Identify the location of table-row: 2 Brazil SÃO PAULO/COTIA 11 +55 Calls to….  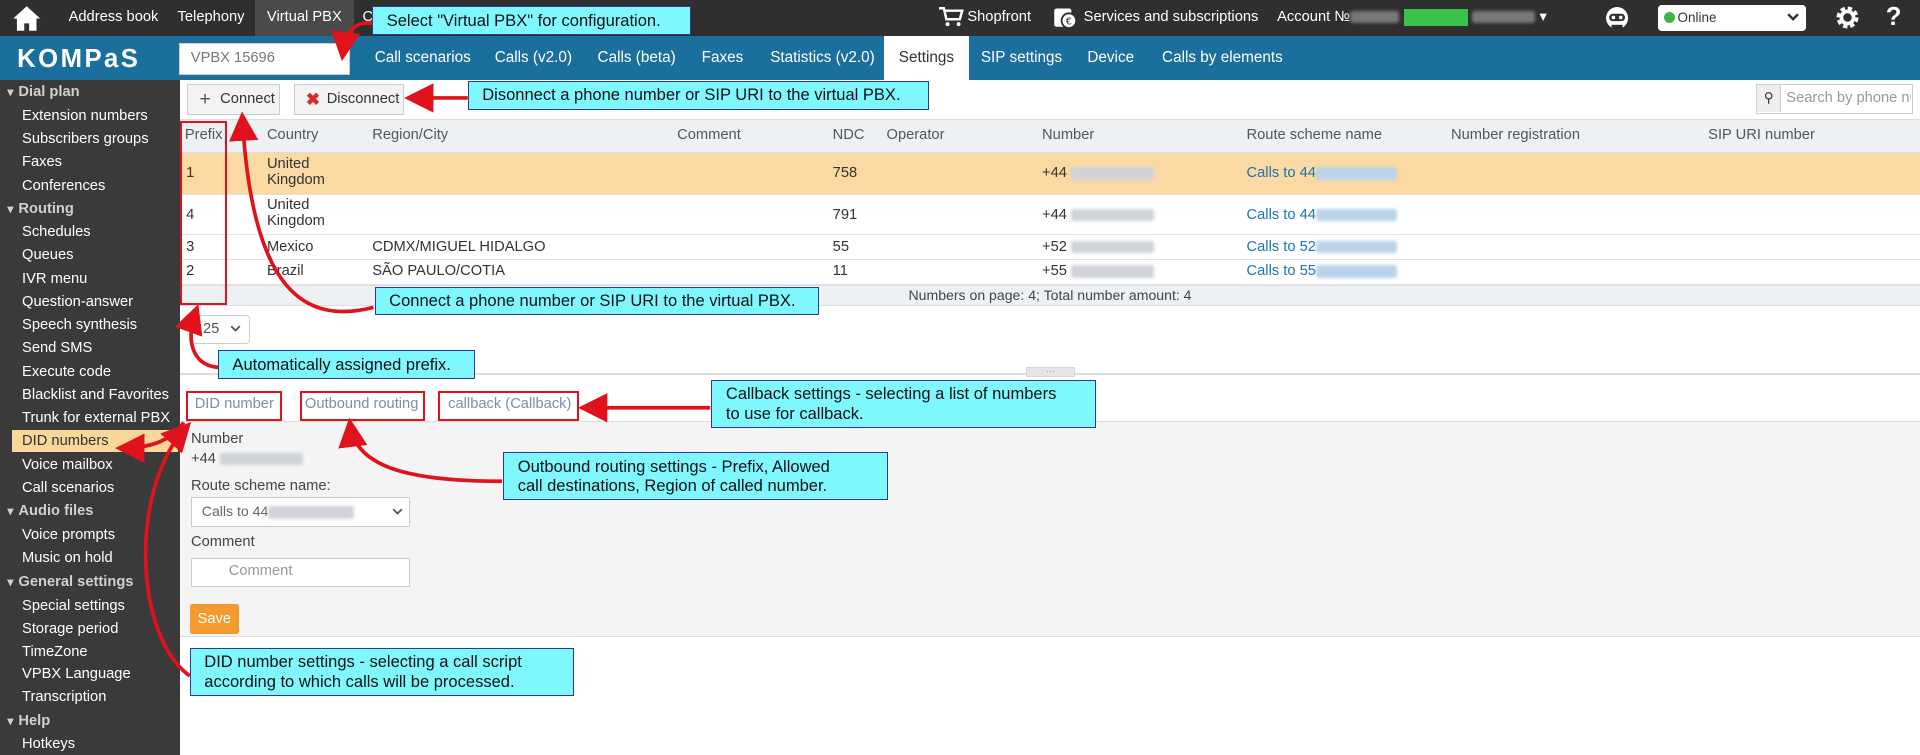
(1050, 273).